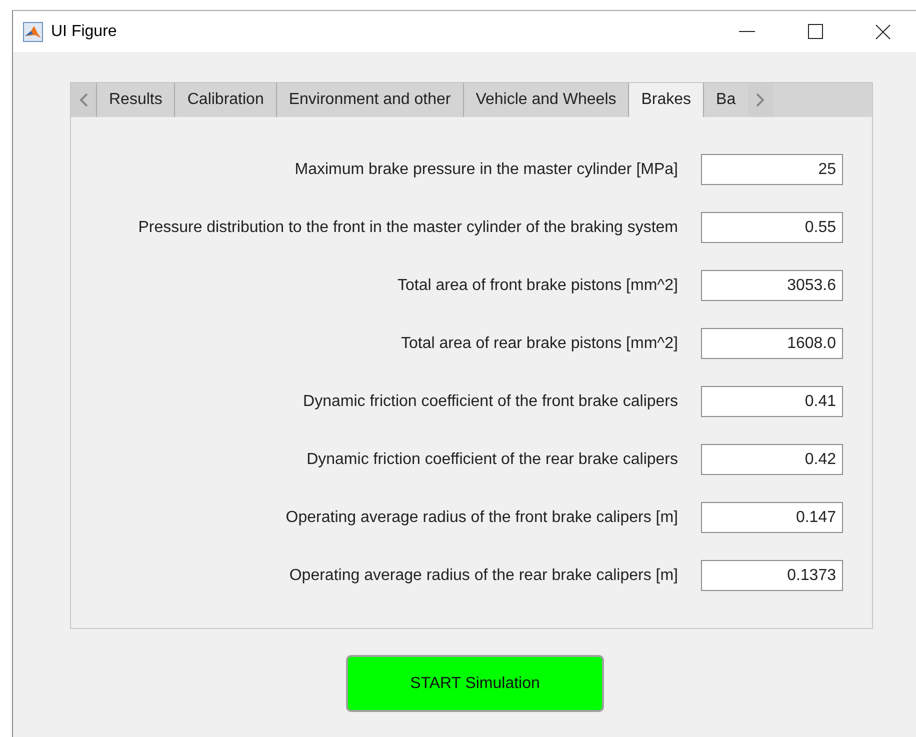 Image resolution: width=916 pixels, height=737 pixels. Describe the element at coordinates (772, 343) in the screenshot. I see `input-field: 1608.0` at that location.